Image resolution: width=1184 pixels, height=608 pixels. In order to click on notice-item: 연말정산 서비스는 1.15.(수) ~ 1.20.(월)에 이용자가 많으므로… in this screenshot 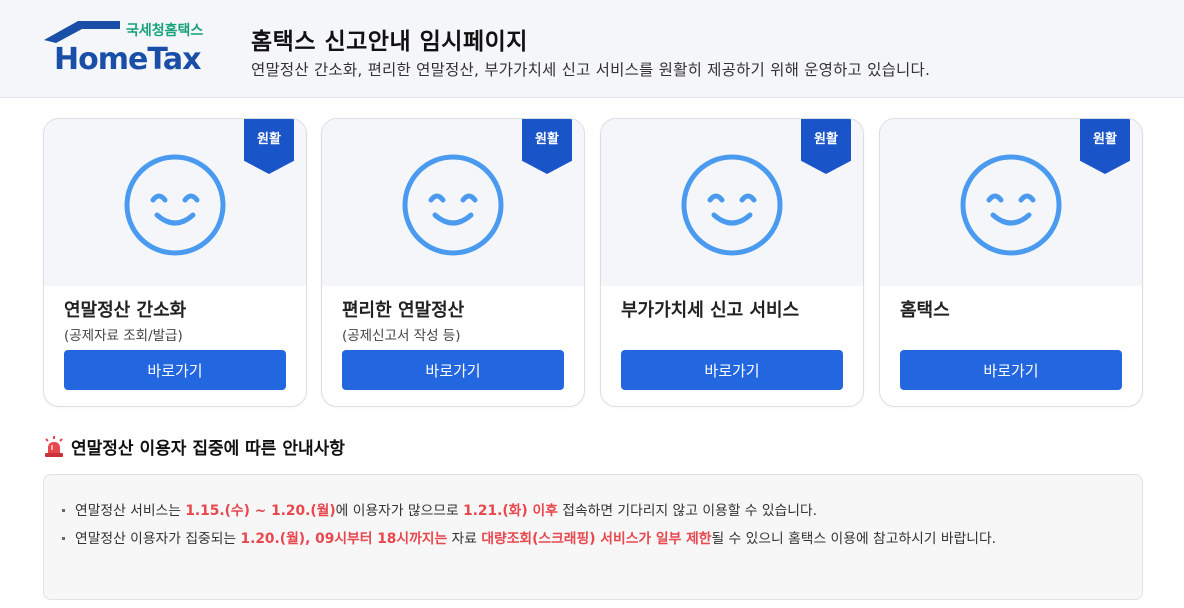, I will do `click(592, 511)`.